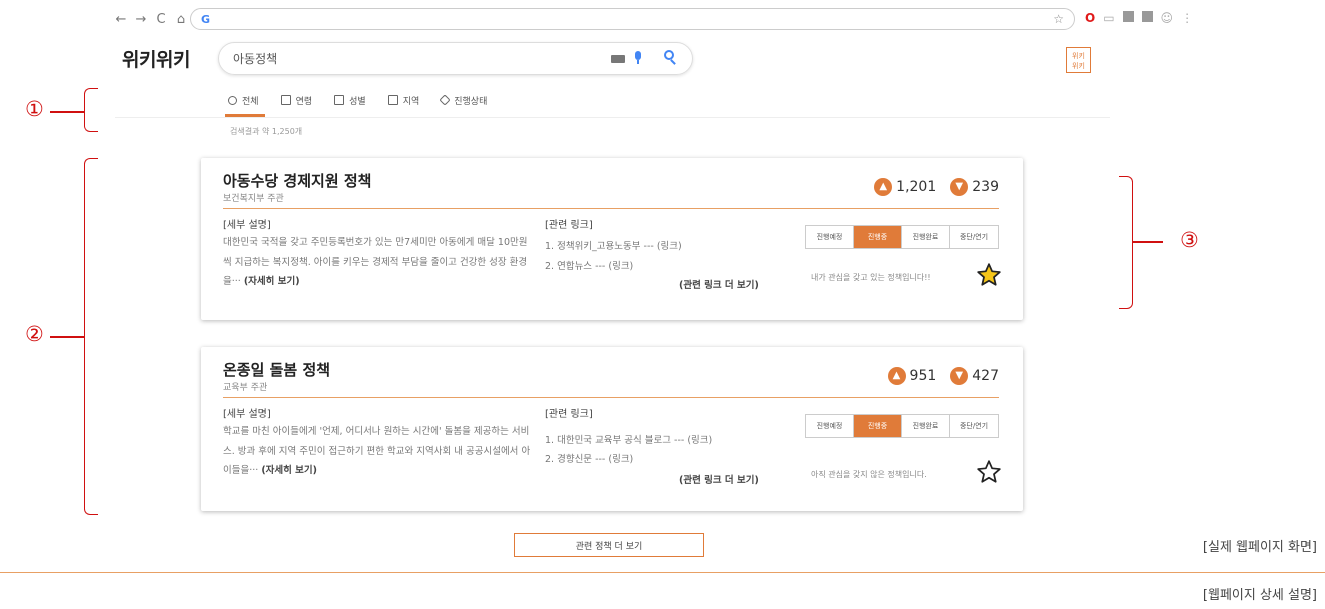 This screenshot has width=1325, height=609. What do you see at coordinates (253, 199) in the screenshot?
I see `policy-ministry: 보건복지부 주관` at bounding box center [253, 199].